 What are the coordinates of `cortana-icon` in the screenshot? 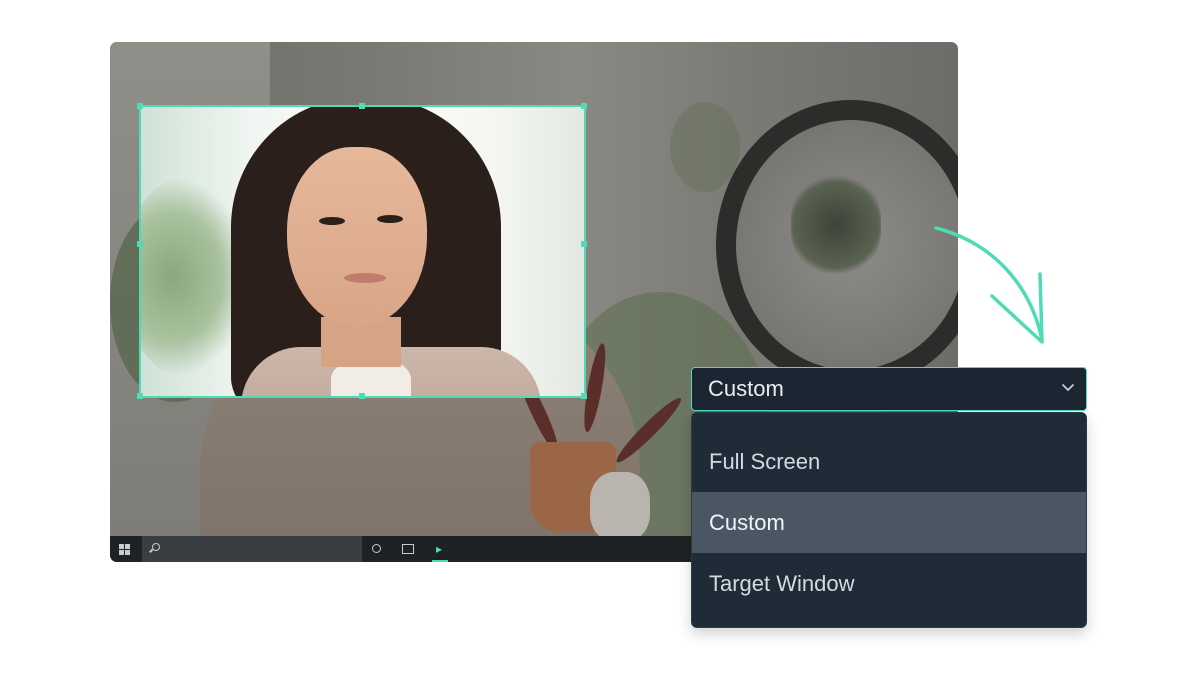 It's located at (376, 548).